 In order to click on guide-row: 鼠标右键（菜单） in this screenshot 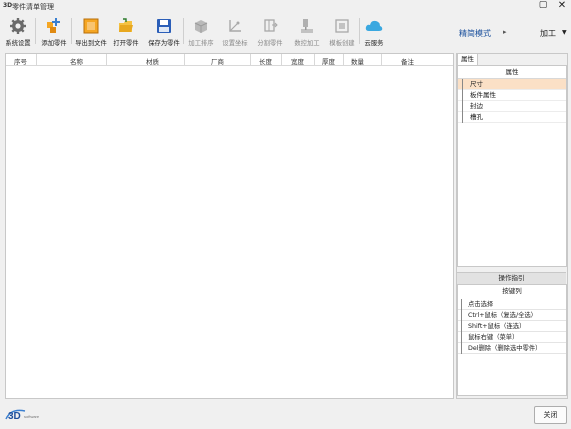, I will do `click(512, 337)`.